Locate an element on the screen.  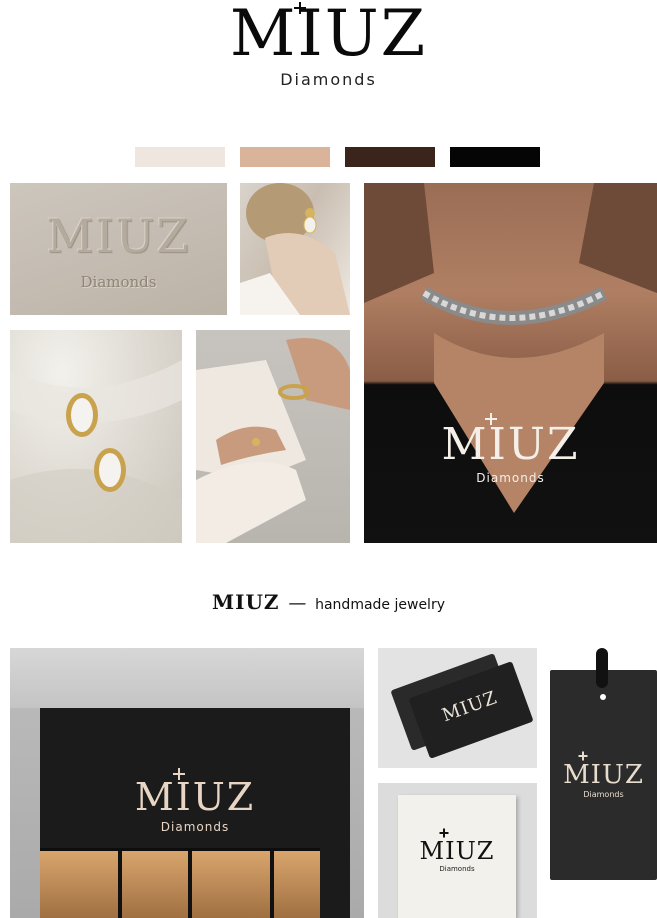
tag-brand-text: MIUZ is located at coordinates (603, 775).